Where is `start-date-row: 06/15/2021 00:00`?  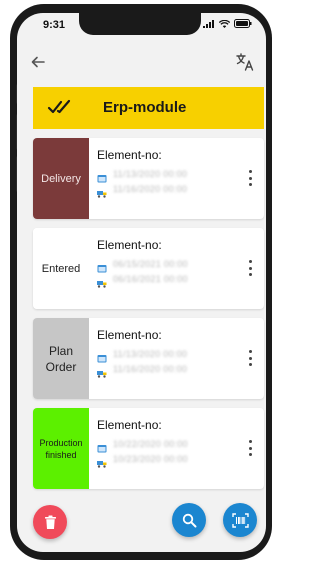 start-date-row: 06/15/2021 00:00 is located at coordinates (167, 264).